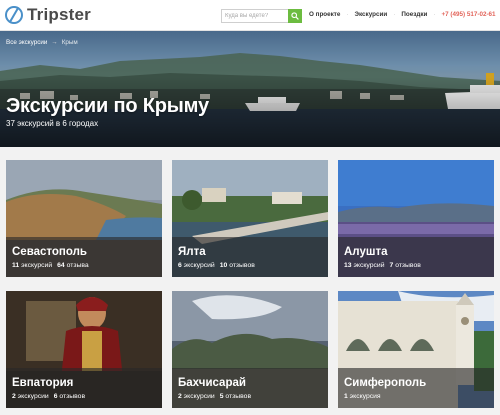  I want to click on nav-about: О проекте, so click(324, 14).